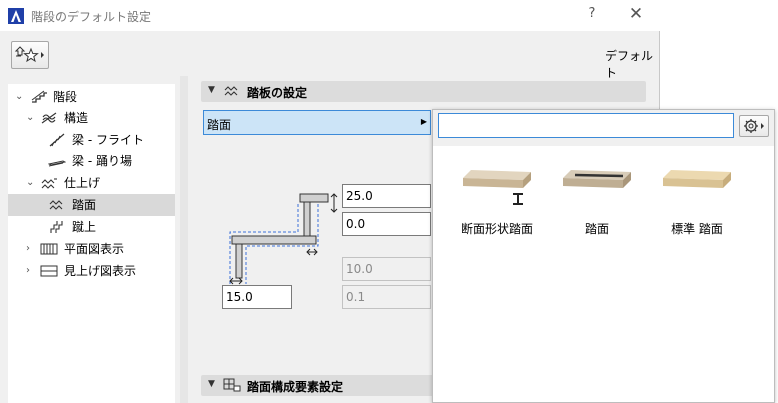 This screenshot has height=403, width=778. Describe the element at coordinates (91, 227) in the screenshot. I see `tree-item-riser: 蹴上` at that location.